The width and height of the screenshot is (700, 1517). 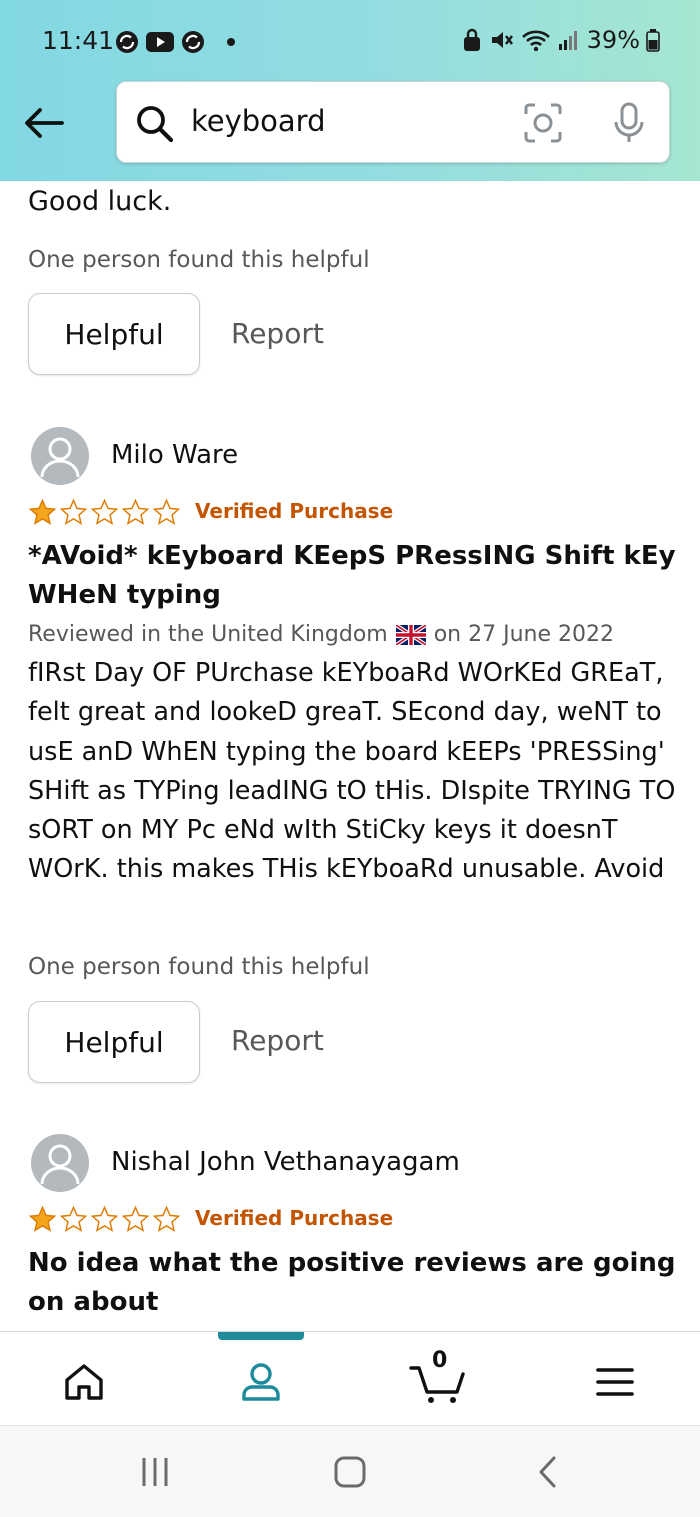 I want to click on home-system-button, so click(x=350, y=1472).